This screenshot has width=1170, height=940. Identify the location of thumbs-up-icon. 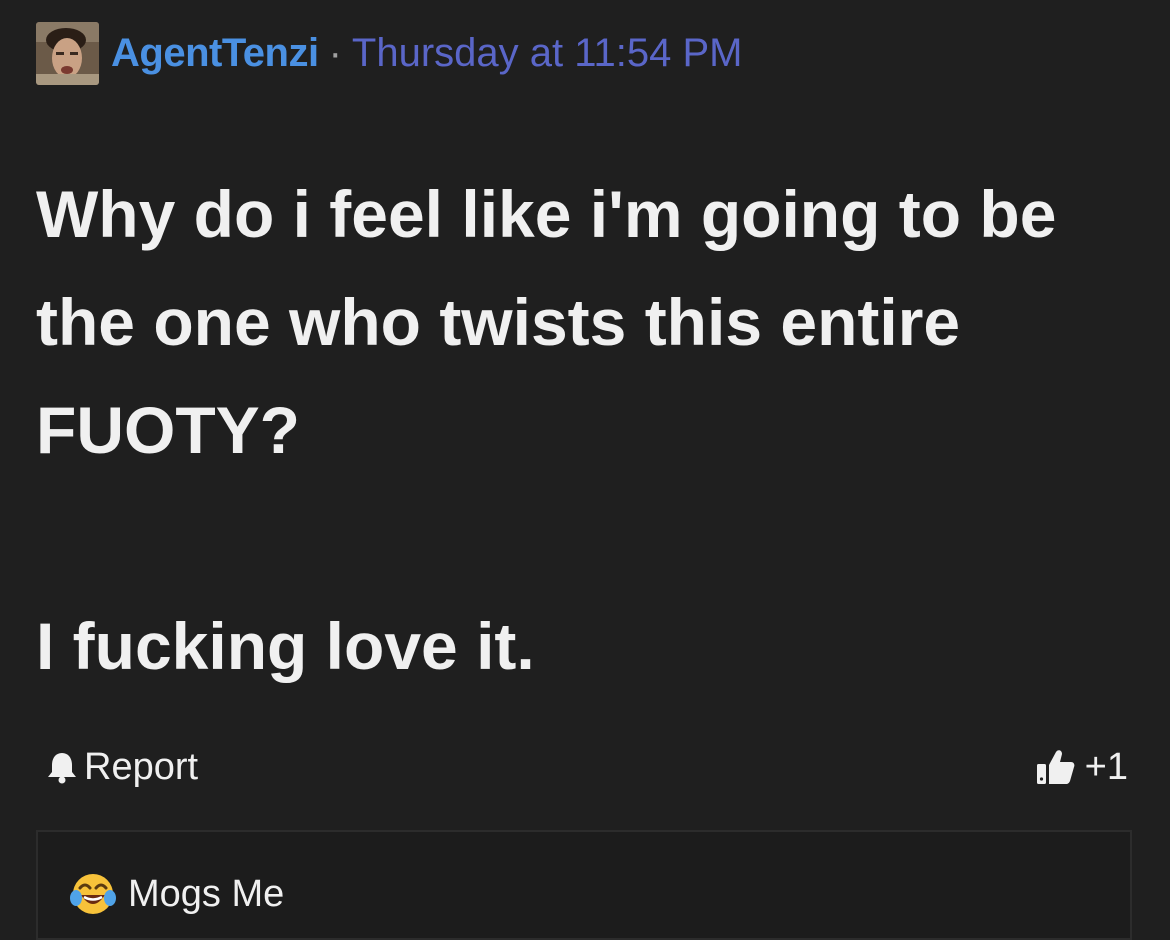
(1055, 767).